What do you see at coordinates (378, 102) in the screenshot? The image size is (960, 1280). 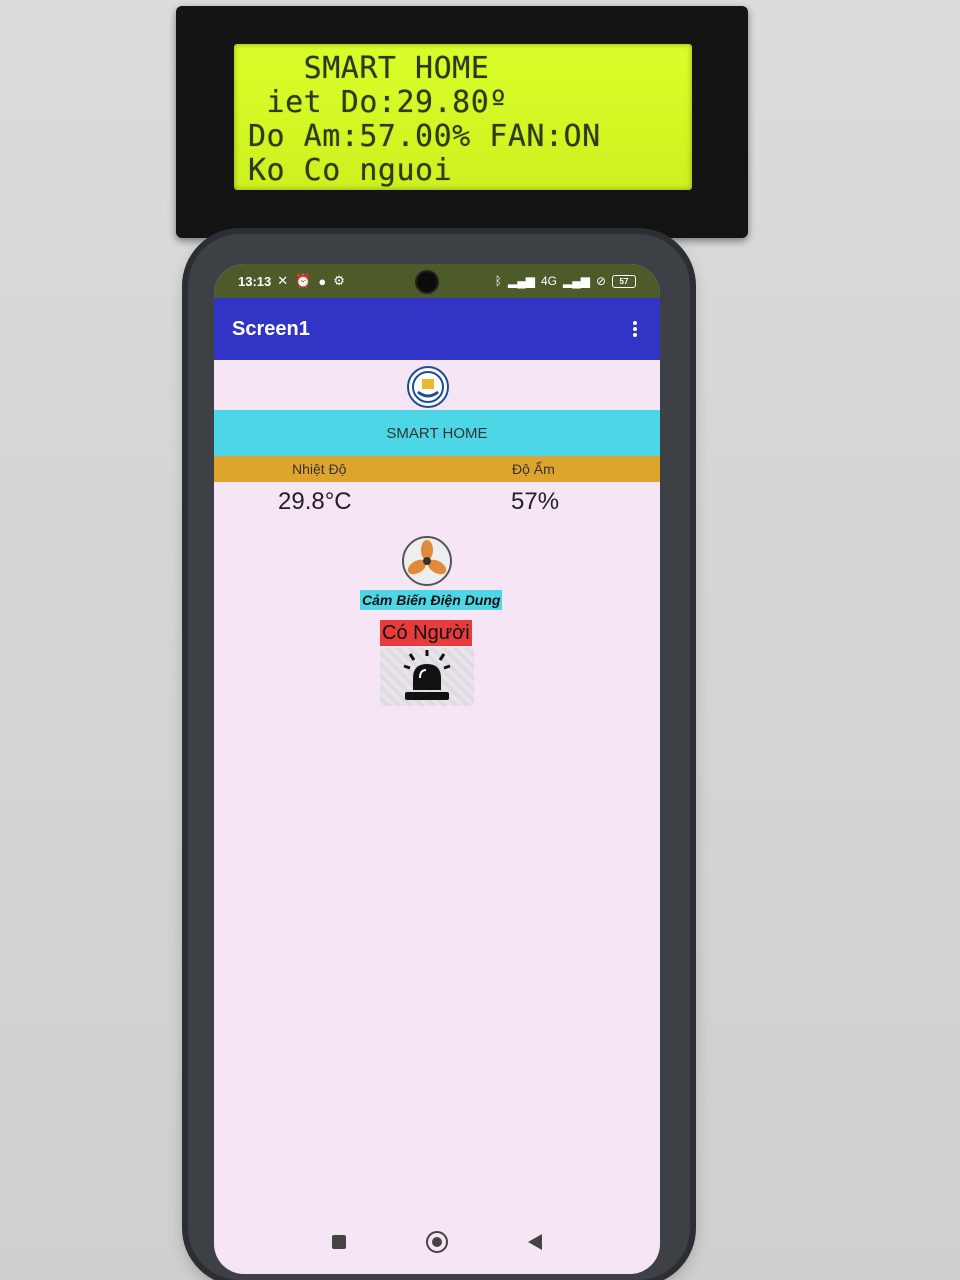 I see `lcd-line-2: iet Do:29.80º` at bounding box center [378, 102].